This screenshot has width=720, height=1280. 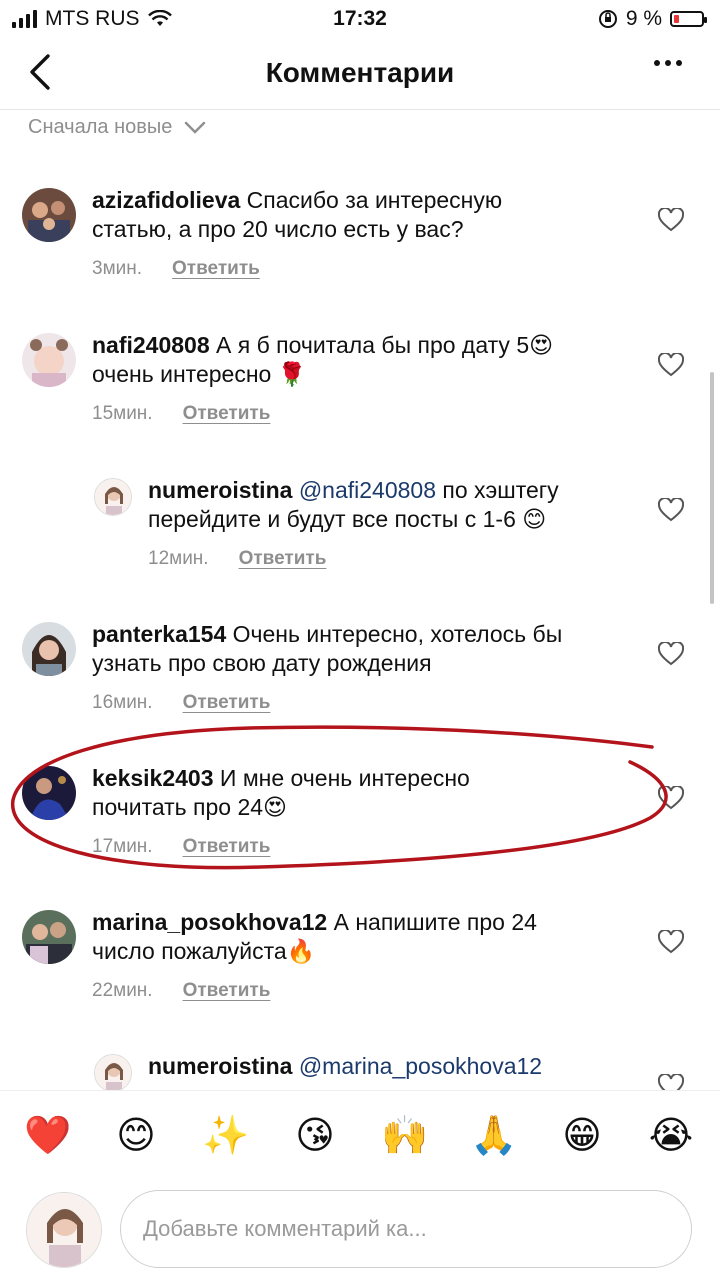 What do you see at coordinates (181, 414) in the screenshot?
I see `comment-meta: 15мин. Ответить` at bounding box center [181, 414].